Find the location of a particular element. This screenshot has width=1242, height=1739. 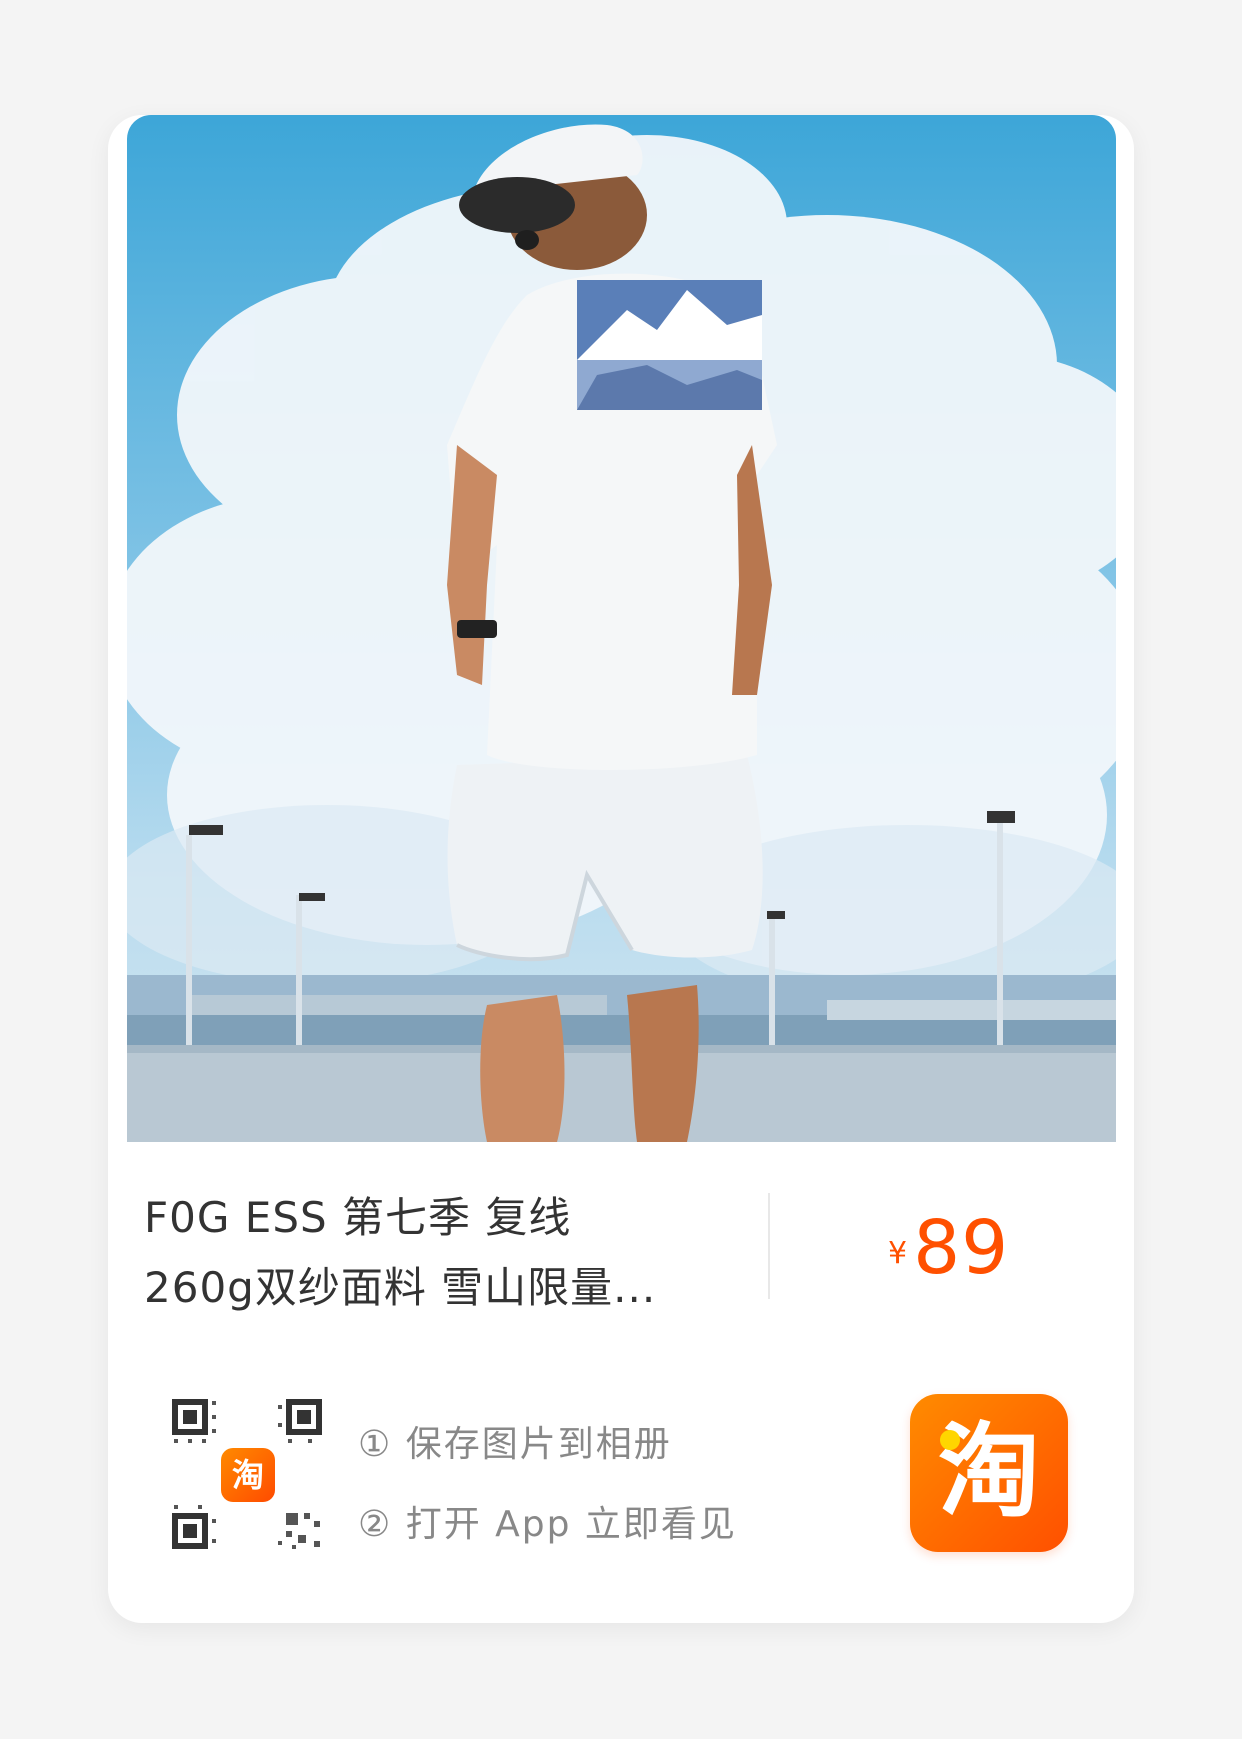

divider is located at coordinates (769, 1246).